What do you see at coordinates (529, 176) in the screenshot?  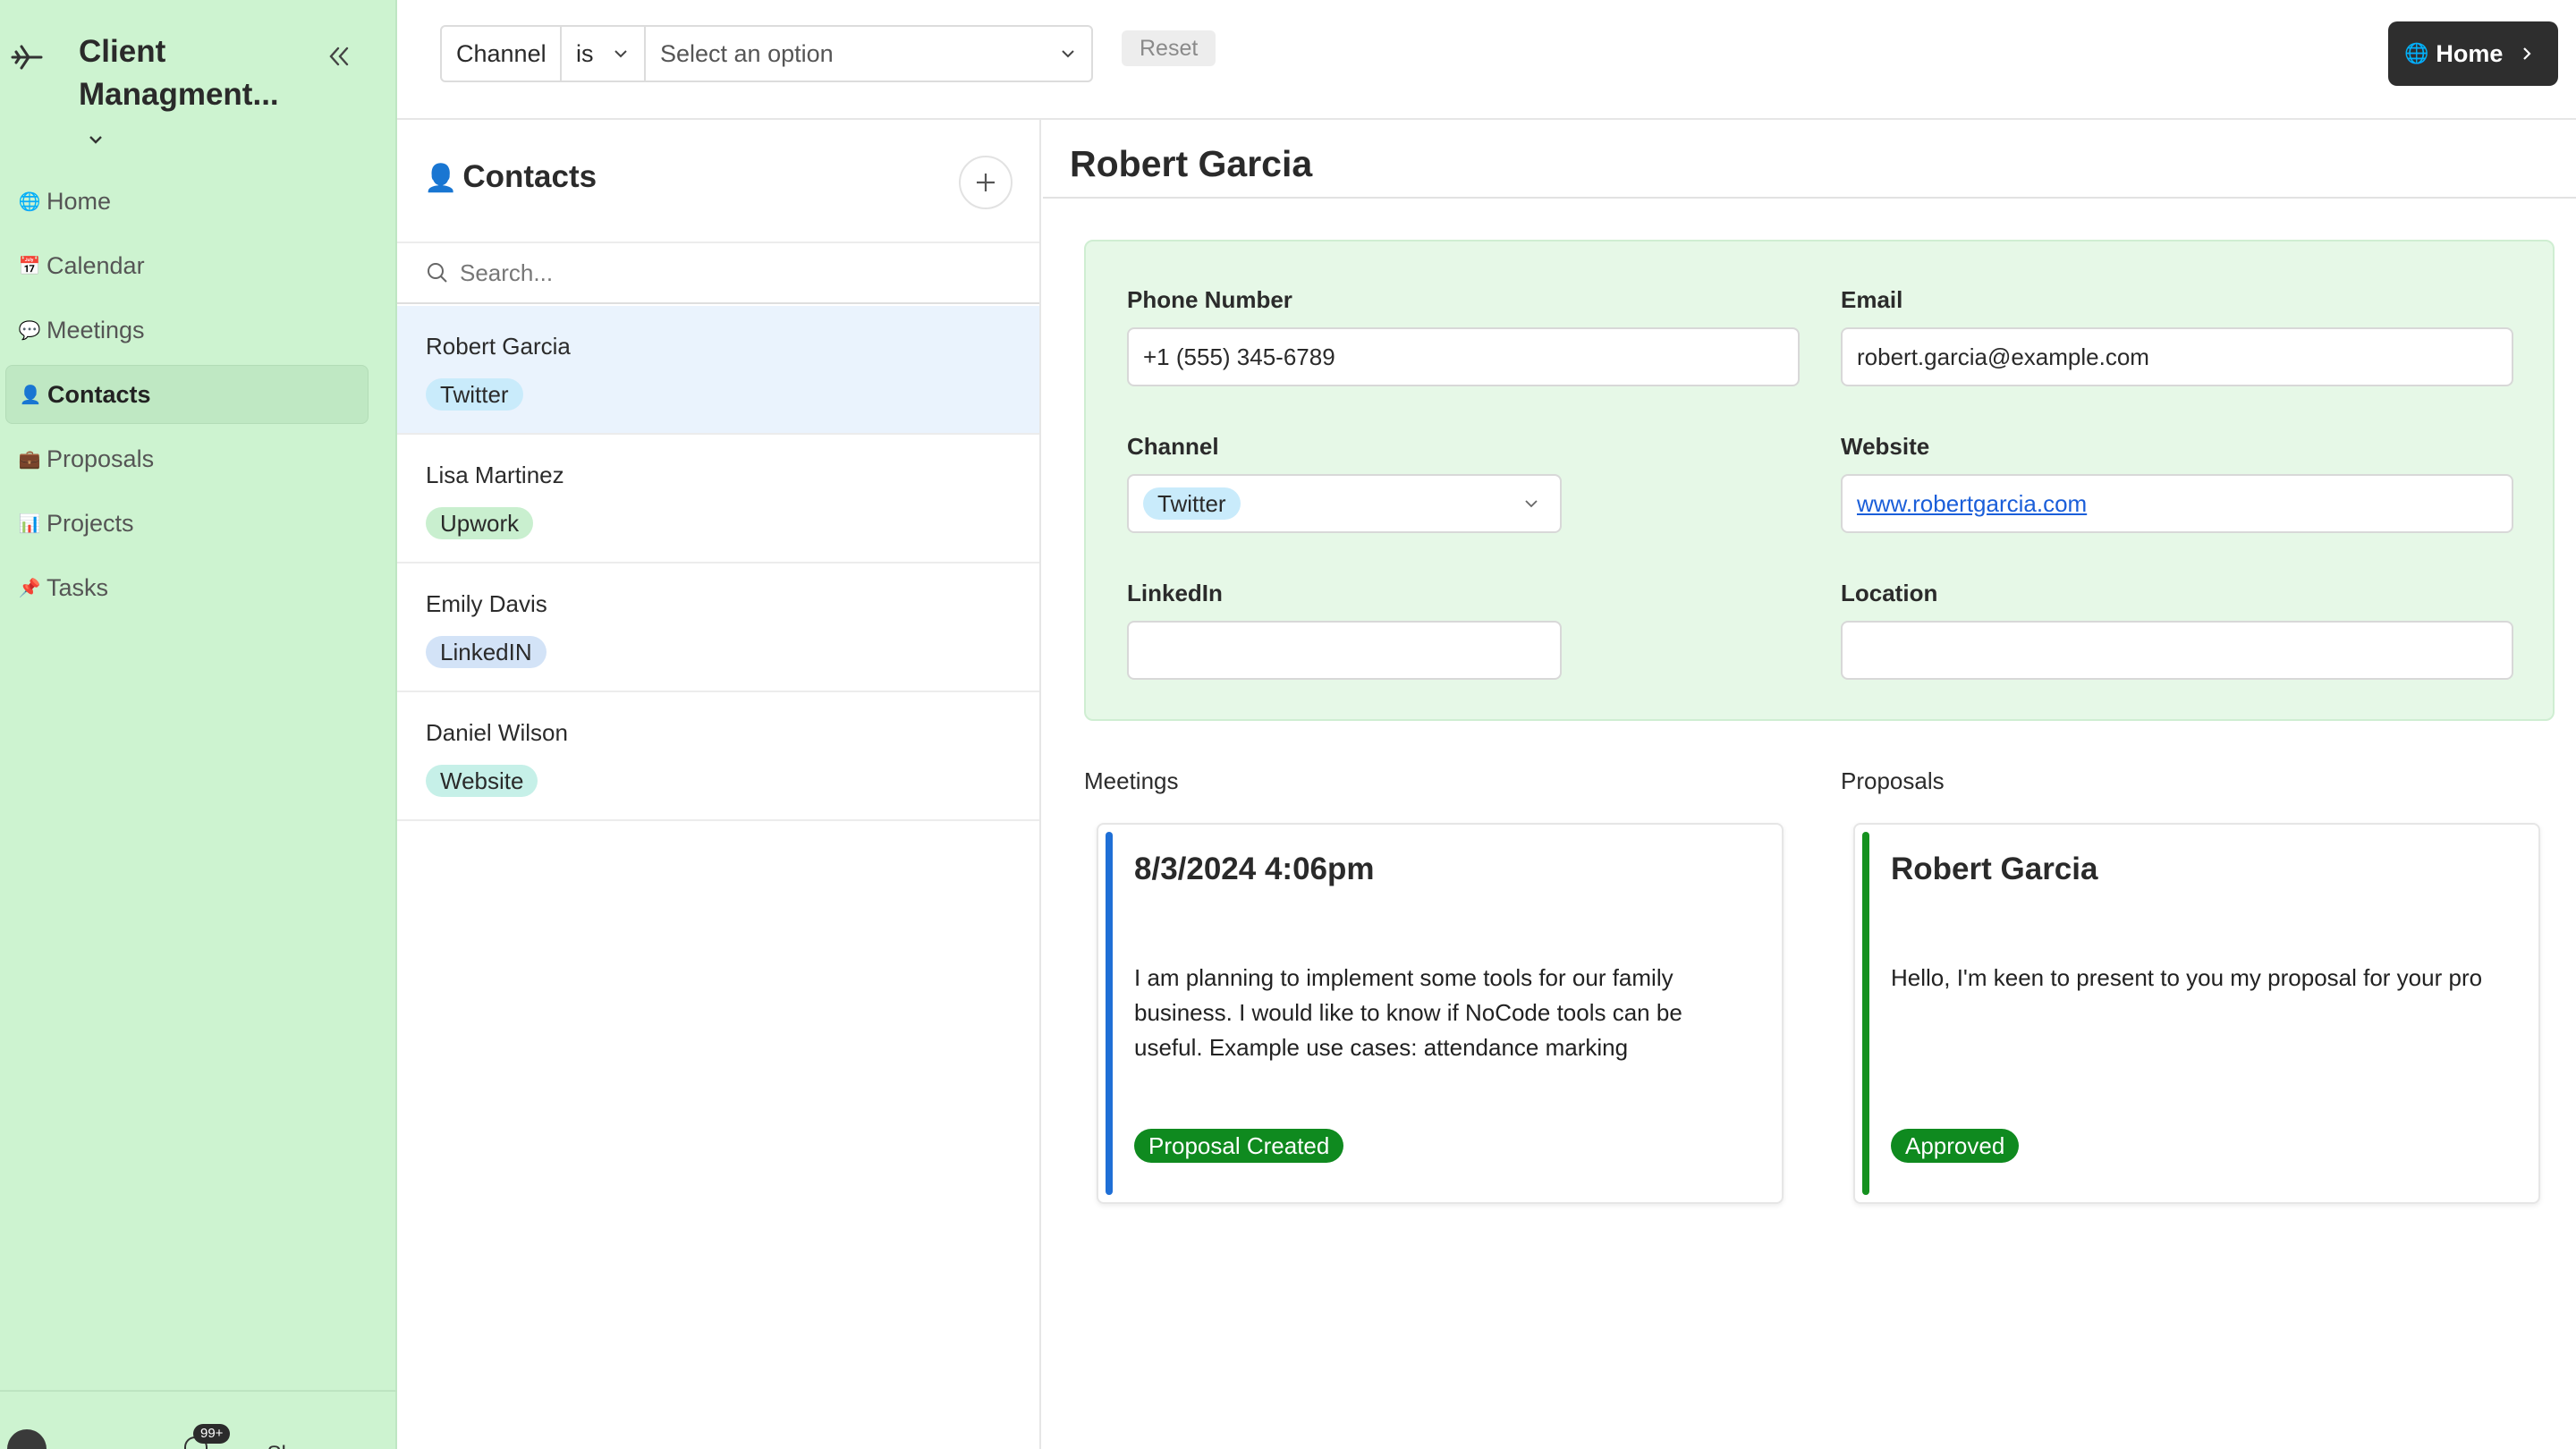 I see `contacts-heading-text: Contacts` at bounding box center [529, 176].